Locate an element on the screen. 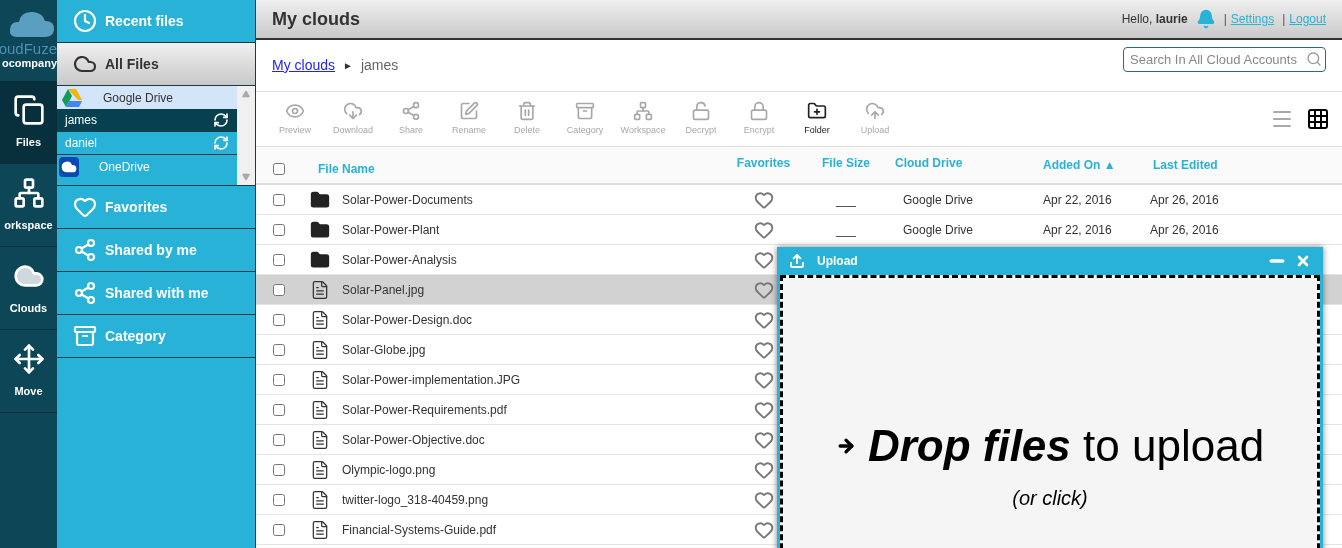 The width and height of the screenshot is (1342, 548). page-title: My clouds is located at coordinates (316, 19).